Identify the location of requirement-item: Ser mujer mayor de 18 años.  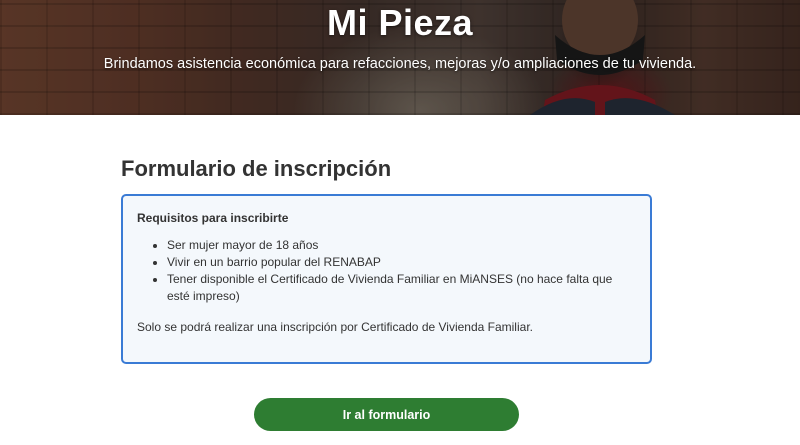
(401, 245).